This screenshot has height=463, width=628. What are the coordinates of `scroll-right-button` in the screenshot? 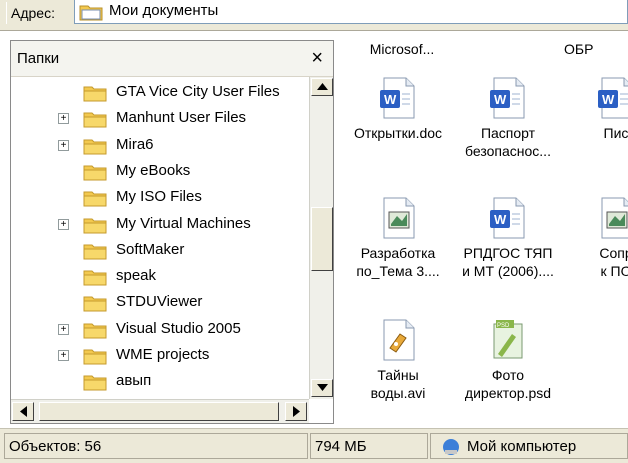 It's located at (296, 411).